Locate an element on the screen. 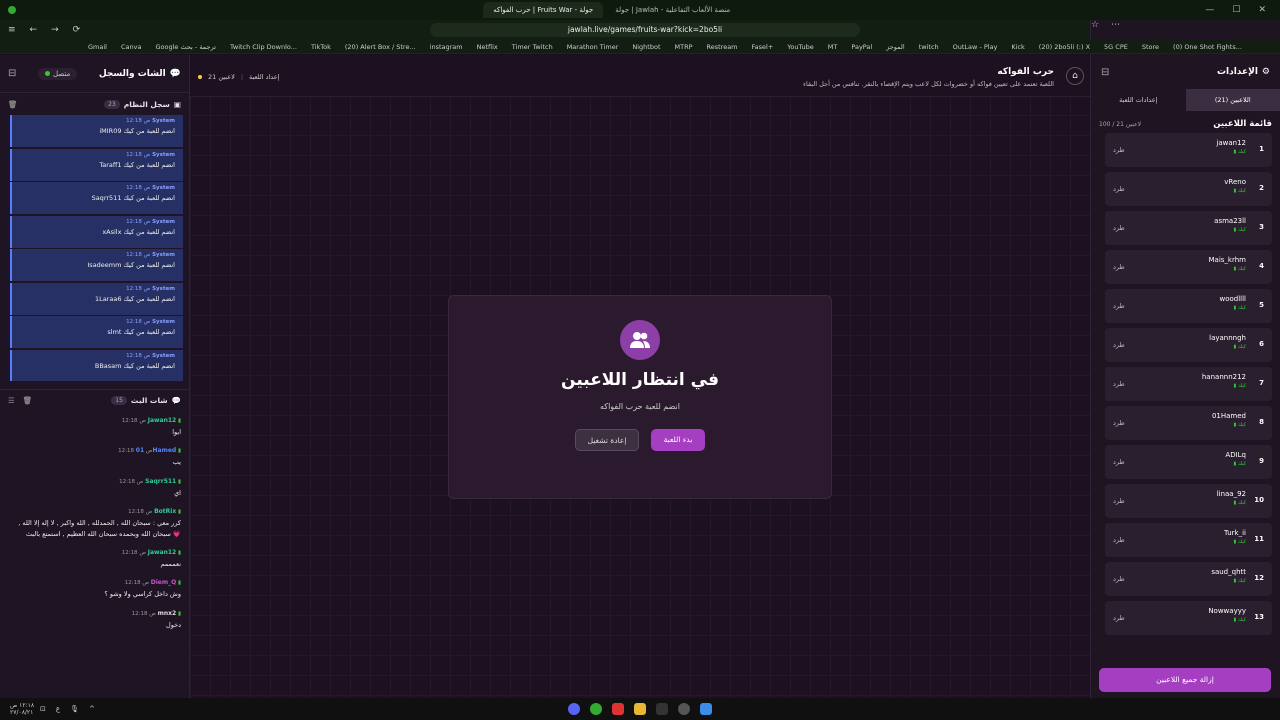  bookmark-item: MTRP is located at coordinates (684, 47).